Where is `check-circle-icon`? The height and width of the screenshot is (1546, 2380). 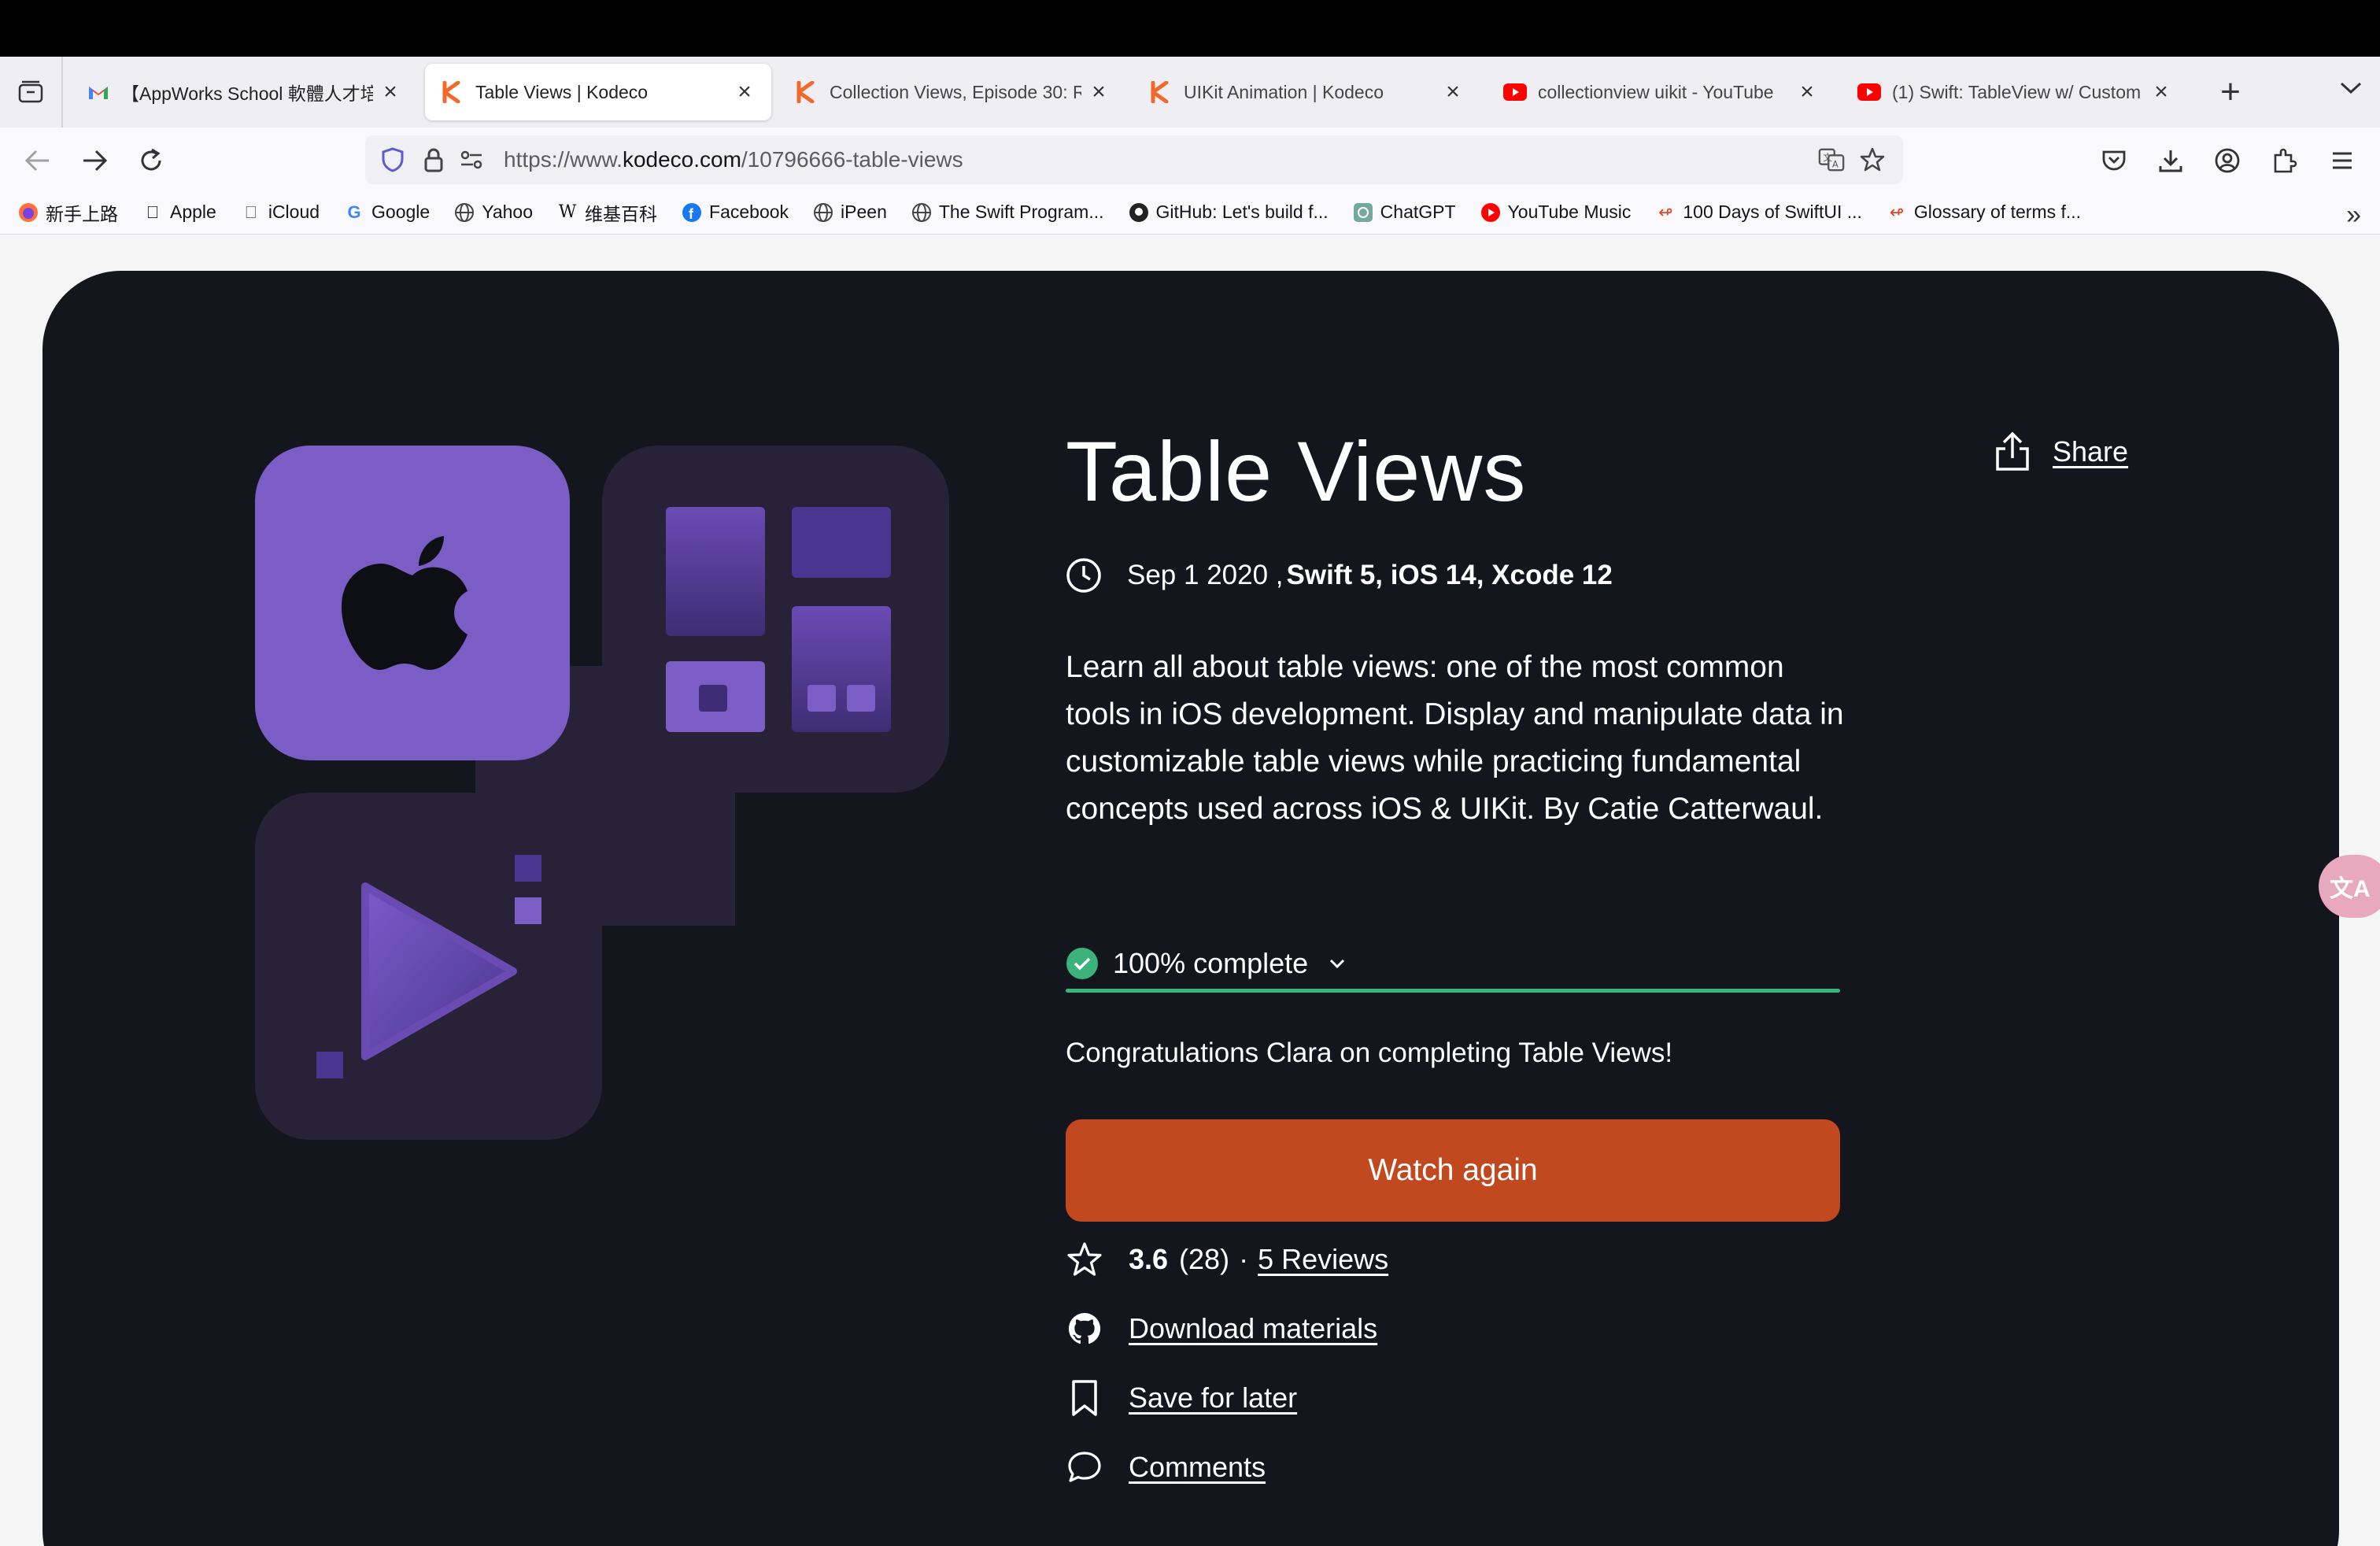
check-circle-icon is located at coordinates (1082, 963).